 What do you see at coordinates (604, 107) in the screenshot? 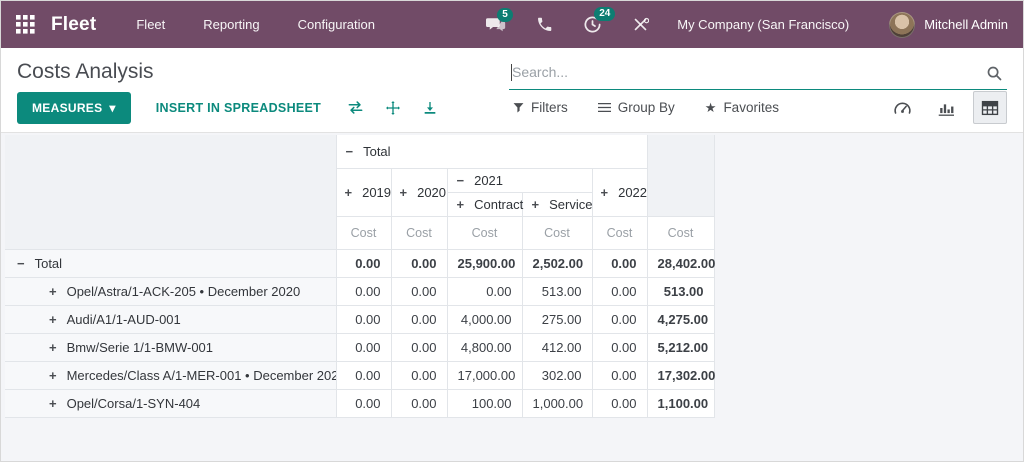
I see `group-by-lines-icon` at bounding box center [604, 107].